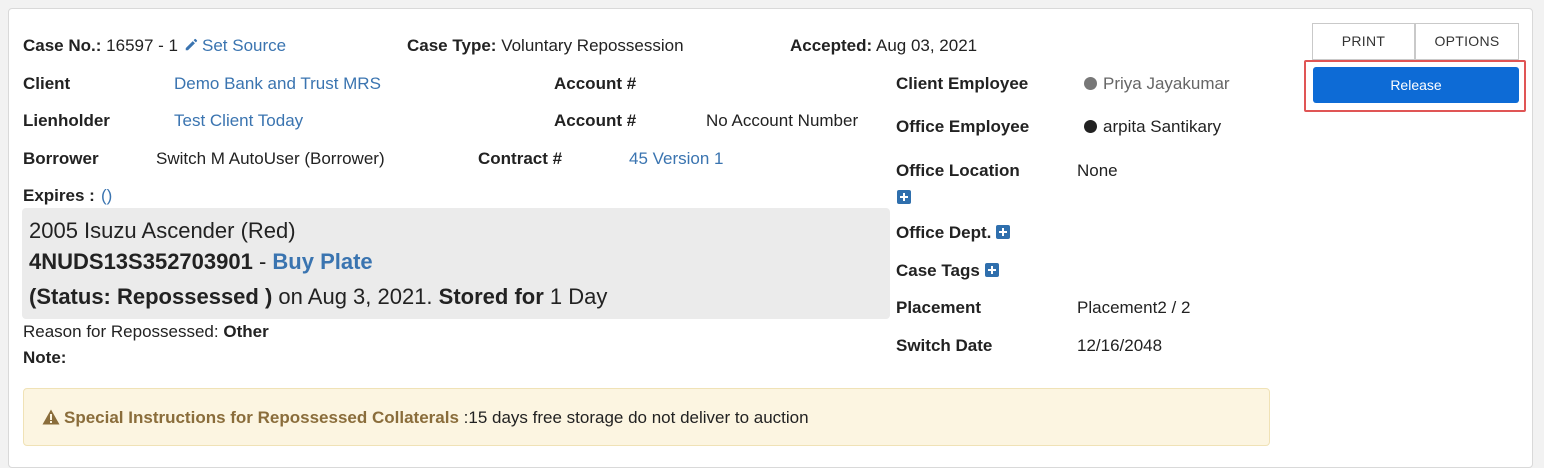 The image size is (1544, 468). Describe the element at coordinates (1162, 126) in the screenshot. I see `office-employee-value: arpita Santikary` at that location.